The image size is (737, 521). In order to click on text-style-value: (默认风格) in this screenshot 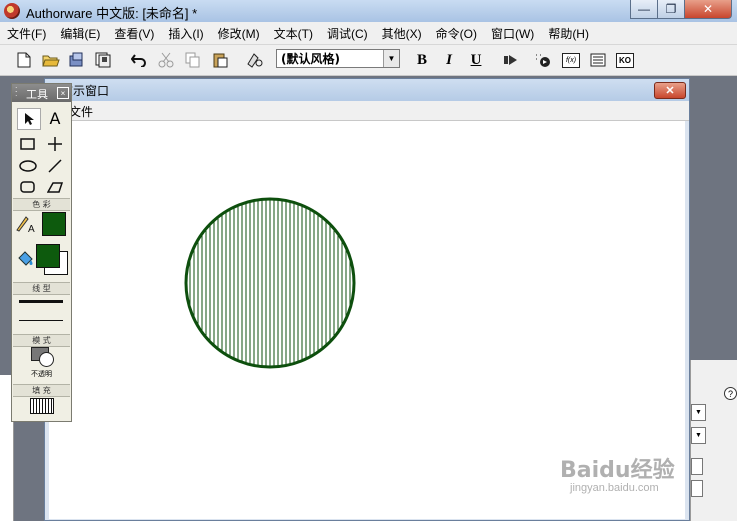, I will do `click(310, 59)`.